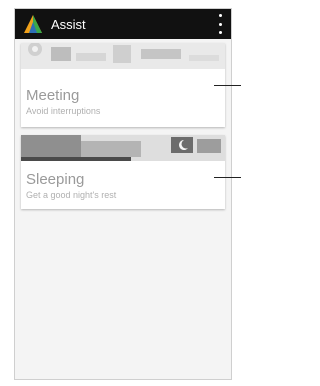 This screenshot has width=320, height=386. Describe the element at coordinates (123, 56) in the screenshot. I see `meeting-banner-image` at that location.